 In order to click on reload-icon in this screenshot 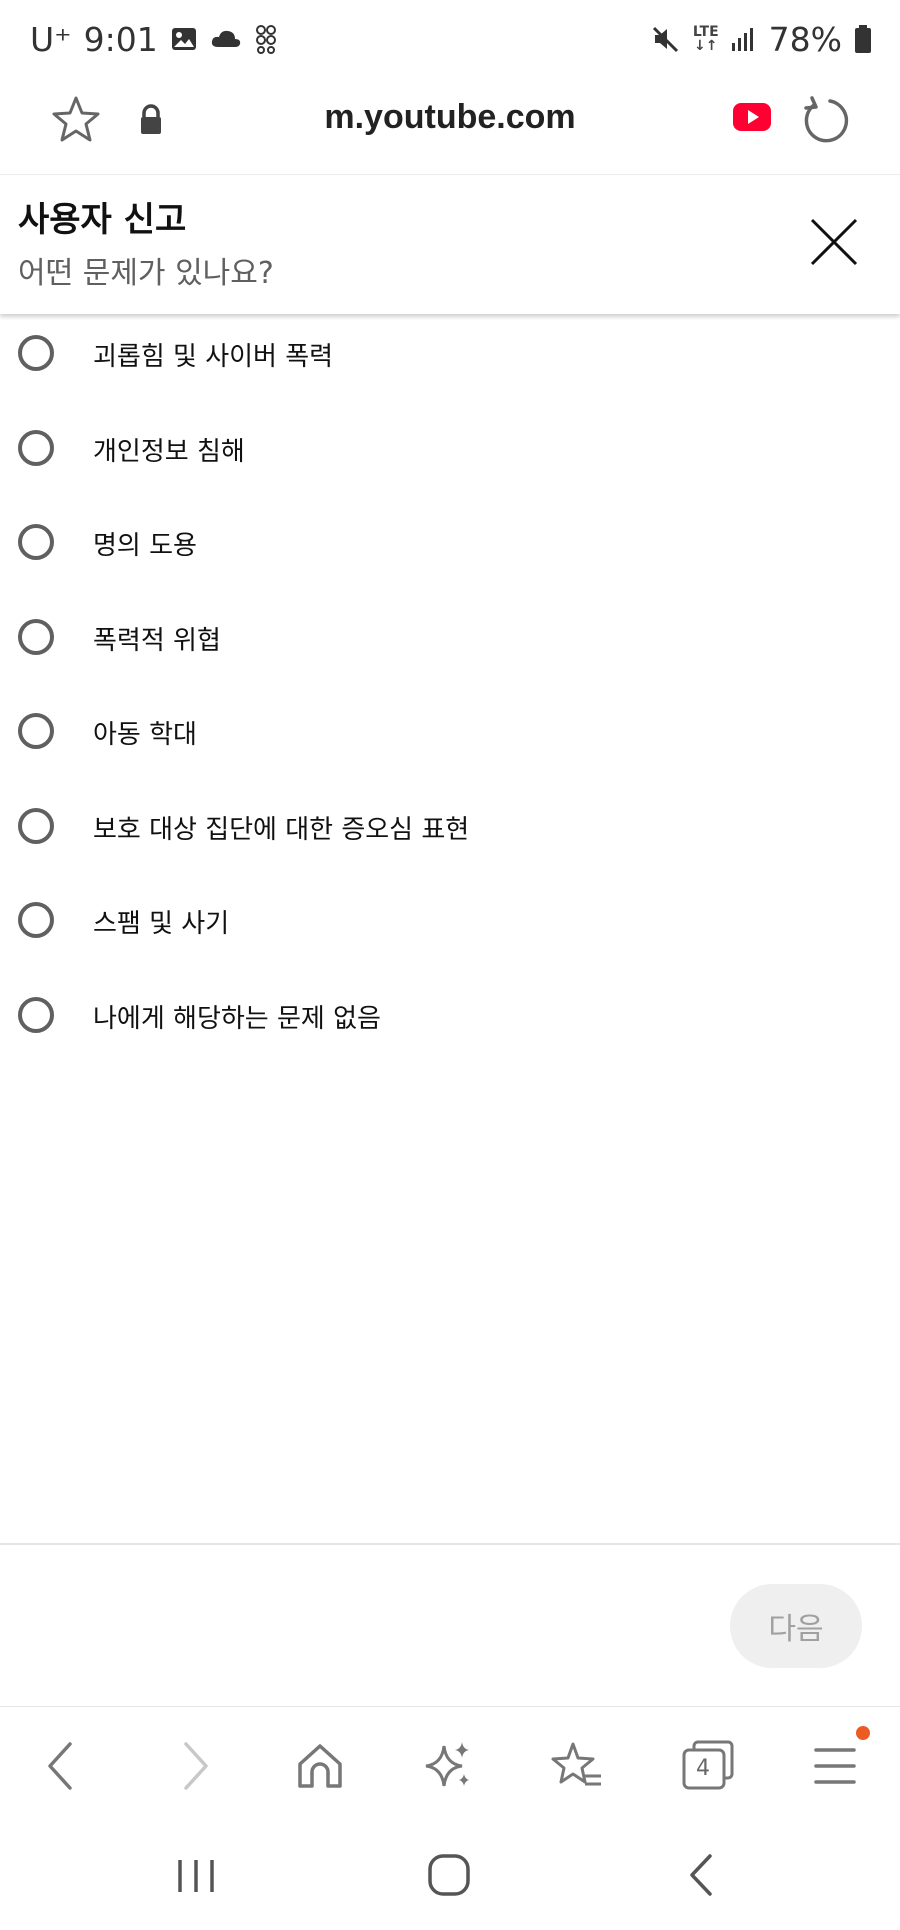, I will do `click(825, 123)`.